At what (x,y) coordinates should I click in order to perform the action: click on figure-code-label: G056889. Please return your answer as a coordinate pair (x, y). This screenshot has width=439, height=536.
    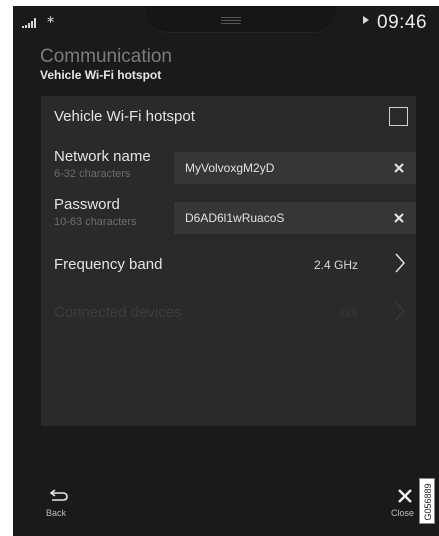
    Looking at the image, I should click on (427, 501).